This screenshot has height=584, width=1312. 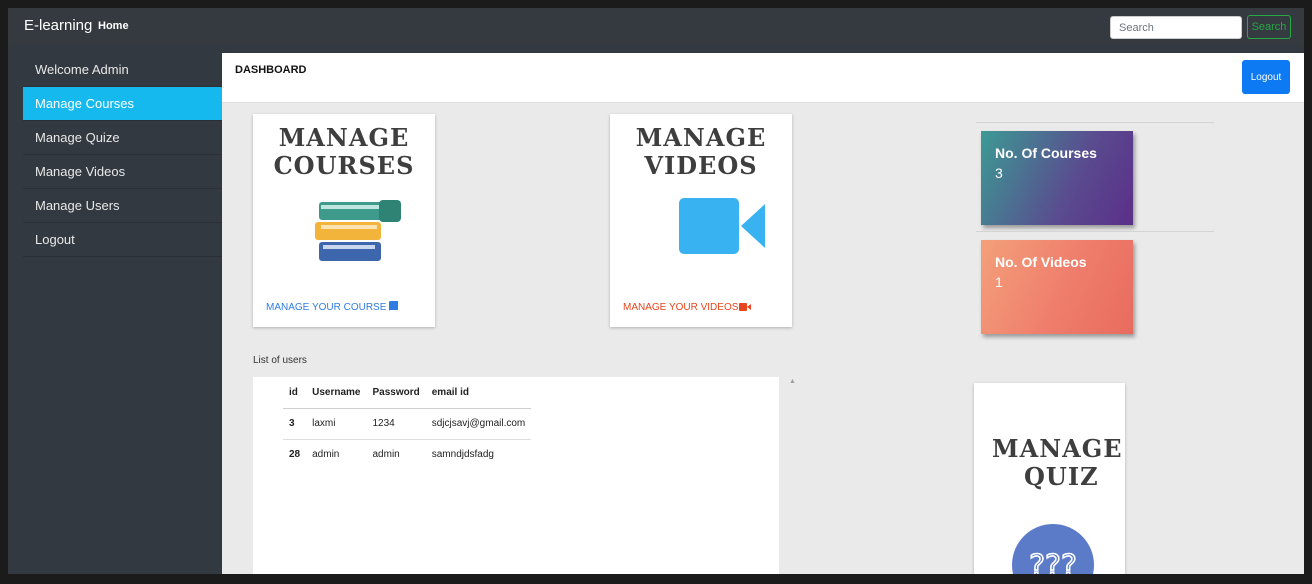 I want to click on column-header: id, so click(x=295, y=393).